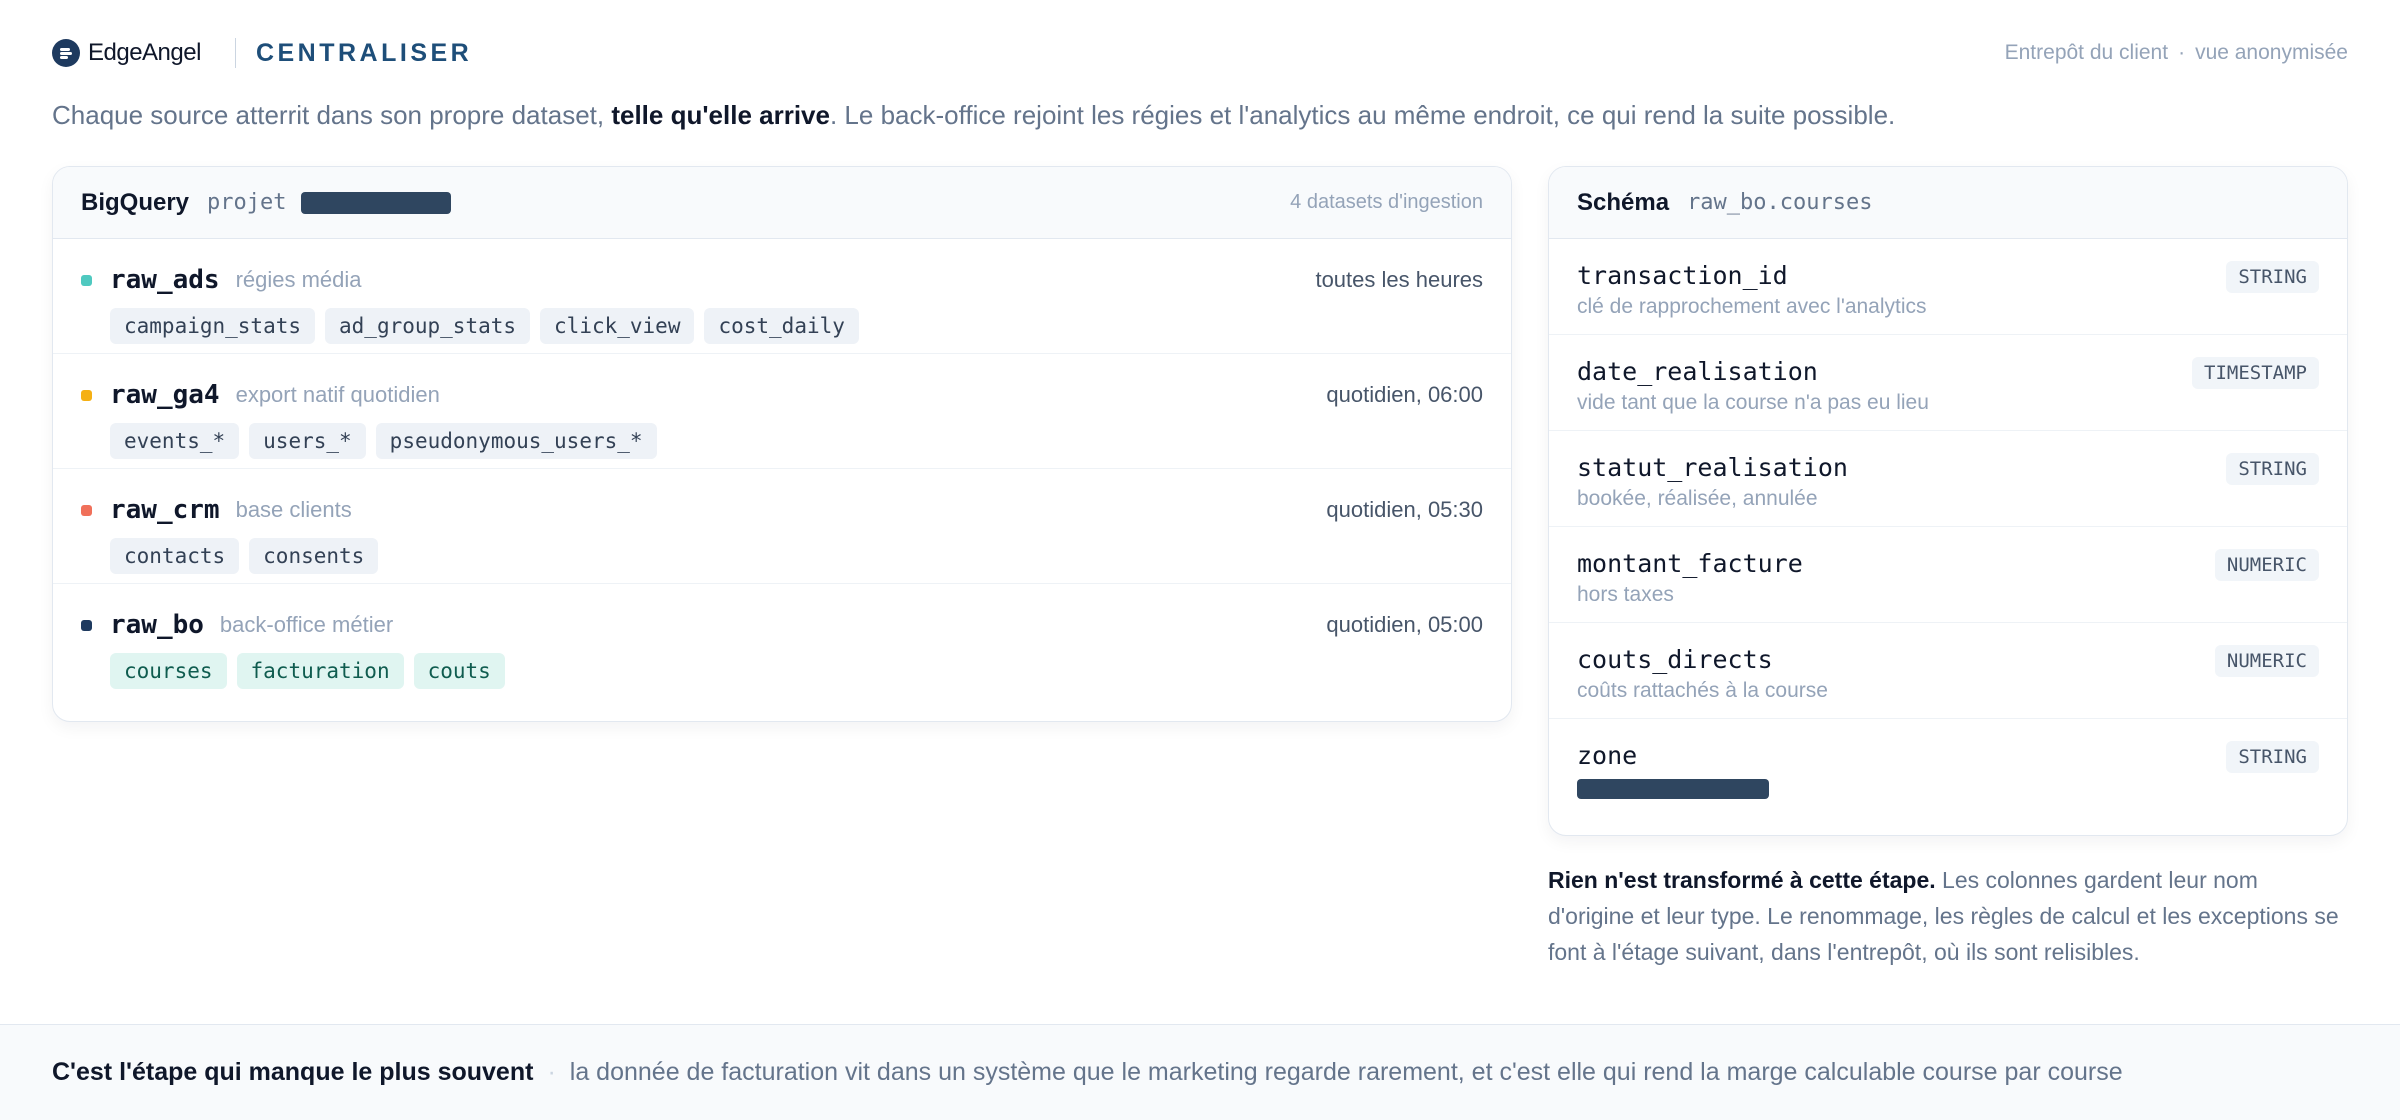 This screenshot has height=1120, width=2400. What do you see at coordinates (144, 52) in the screenshot?
I see `brand-name: EdgeAngel` at bounding box center [144, 52].